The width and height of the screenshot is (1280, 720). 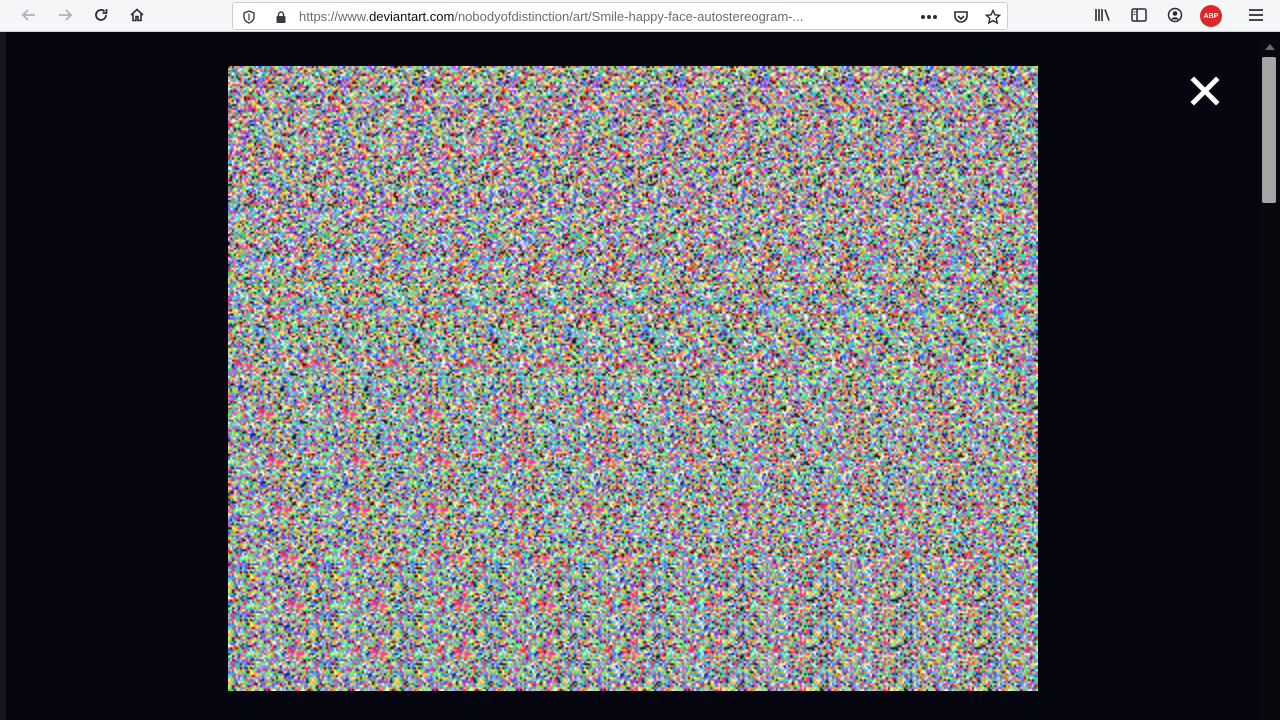 I want to click on forward-button, so click(x=65, y=16).